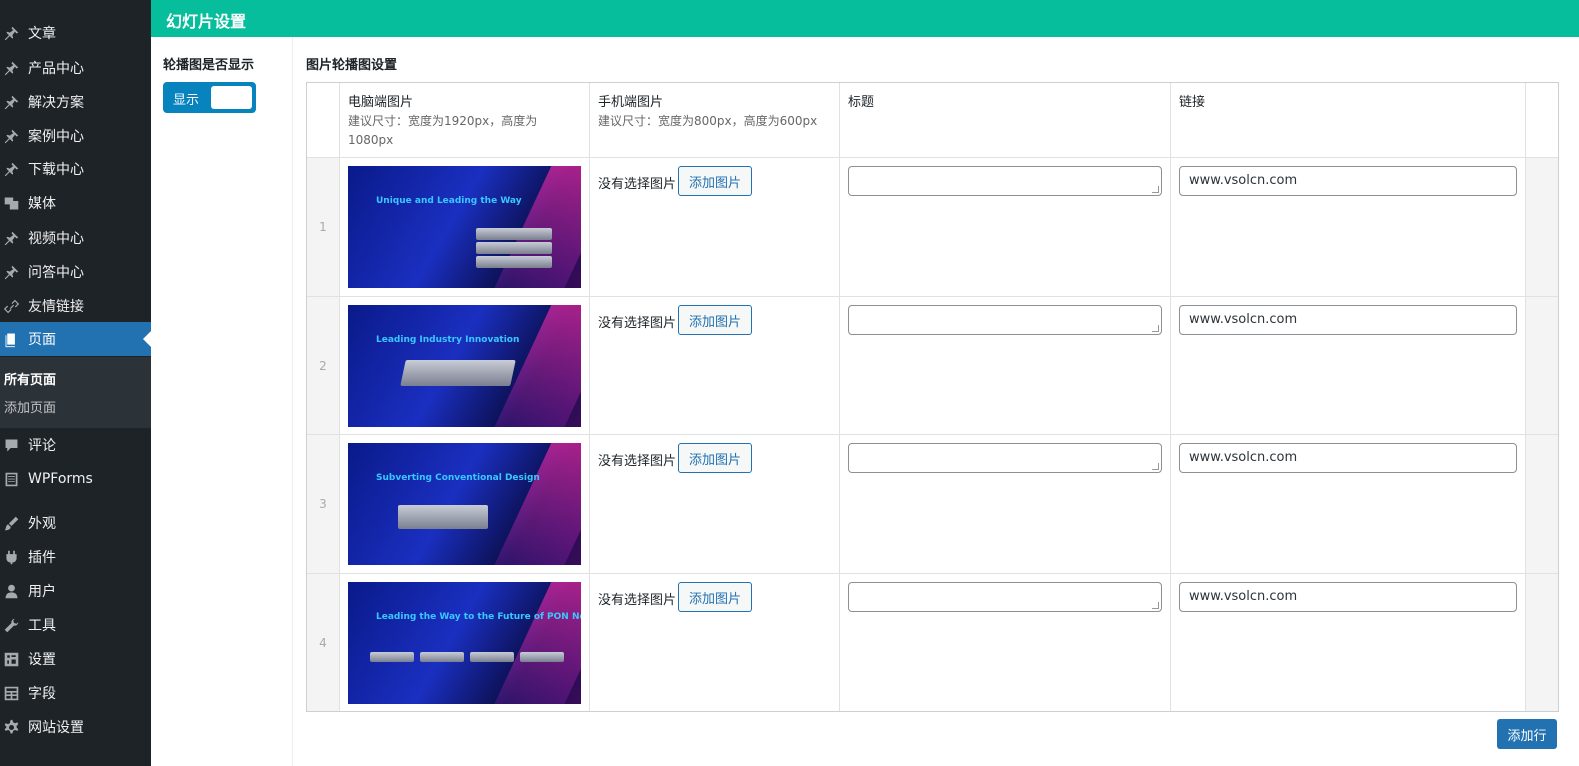  I want to click on desktop-image-cell: Unique and Leading the Way, so click(465, 227).